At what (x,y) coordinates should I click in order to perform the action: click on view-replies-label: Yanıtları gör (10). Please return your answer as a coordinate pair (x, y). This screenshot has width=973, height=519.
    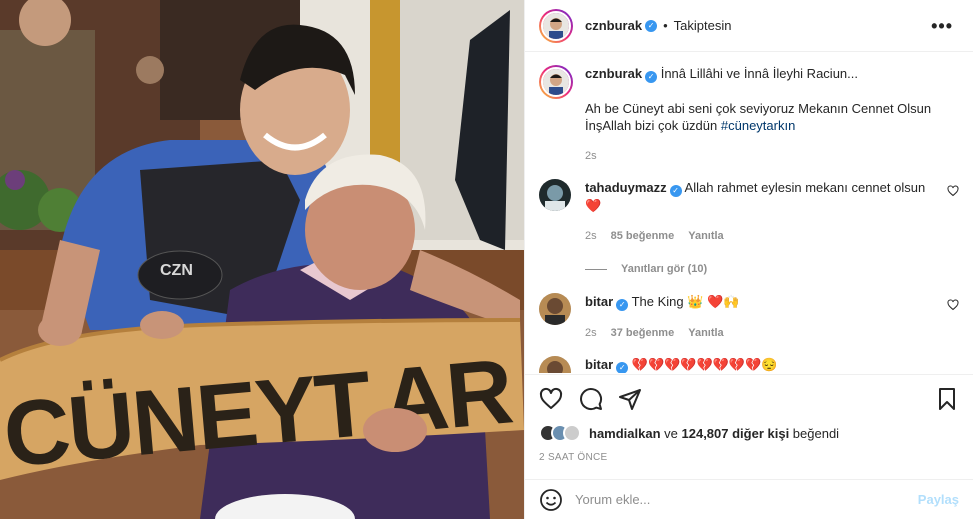
    Looking at the image, I should click on (664, 269).